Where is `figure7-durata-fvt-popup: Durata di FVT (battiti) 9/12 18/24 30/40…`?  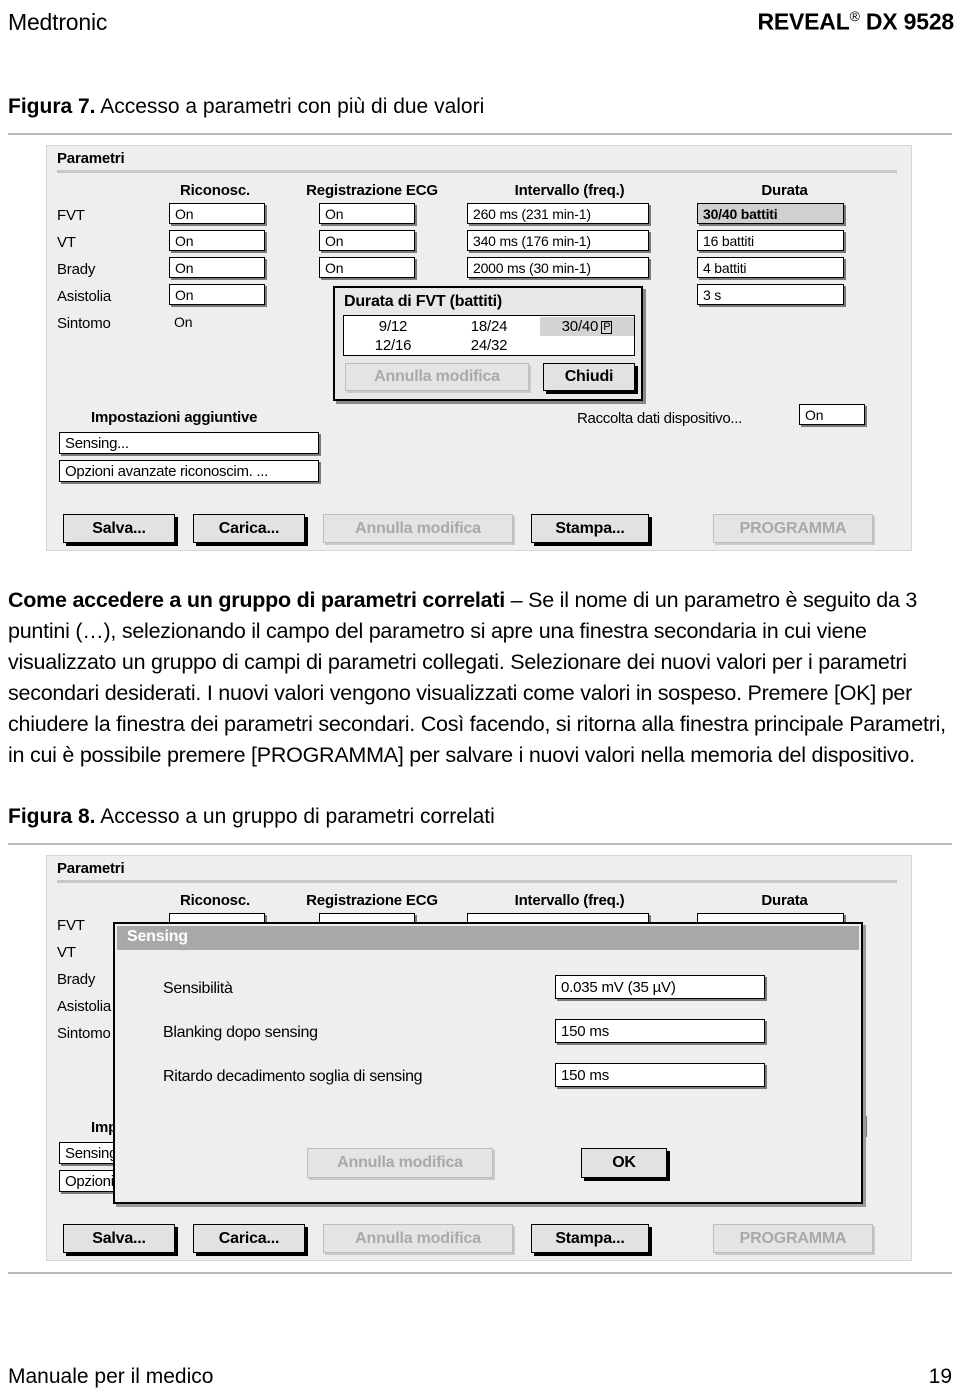 figure7-durata-fvt-popup: Durata di FVT (battiti) 9/12 18/24 30/40… is located at coordinates (488, 343).